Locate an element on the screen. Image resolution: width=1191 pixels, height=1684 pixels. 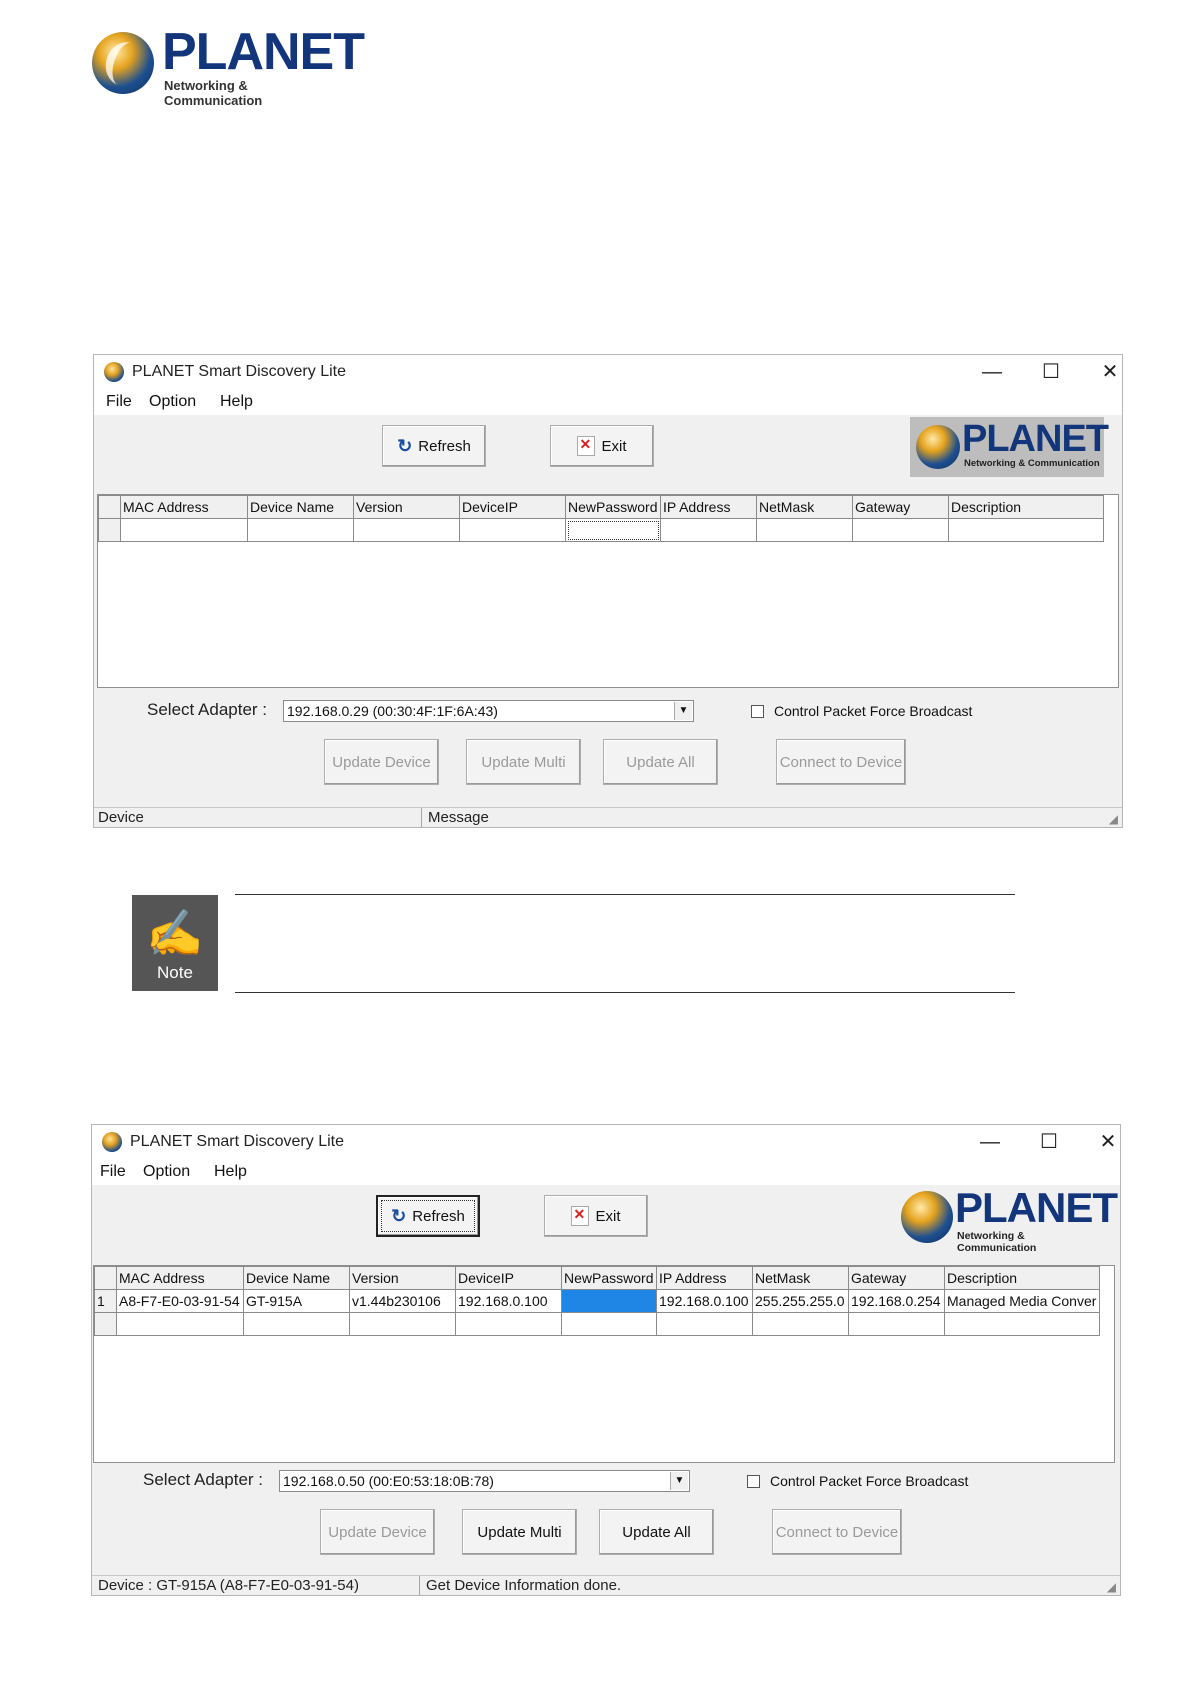
status-device: Device : GT-915A (A8-F7-E0-03-91-54) is located at coordinates (228, 1585).